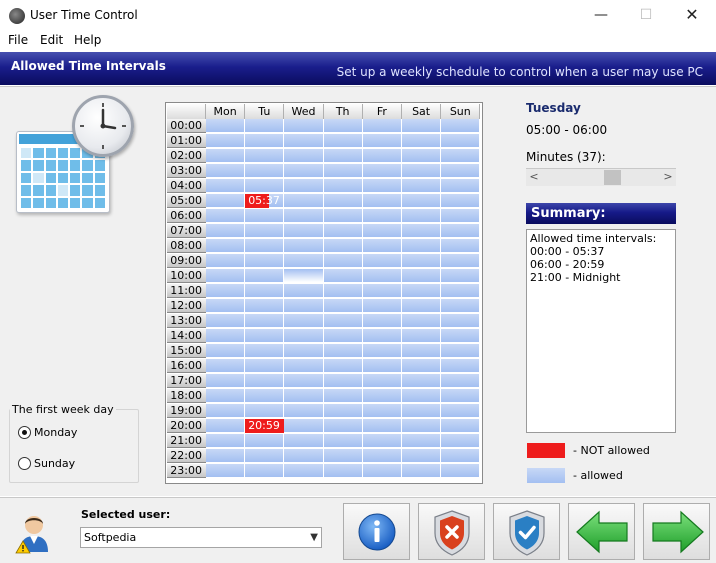  What do you see at coordinates (186, 261) in the screenshot?
I see `hour-label: 09:00` at bounding box center [186, 261].